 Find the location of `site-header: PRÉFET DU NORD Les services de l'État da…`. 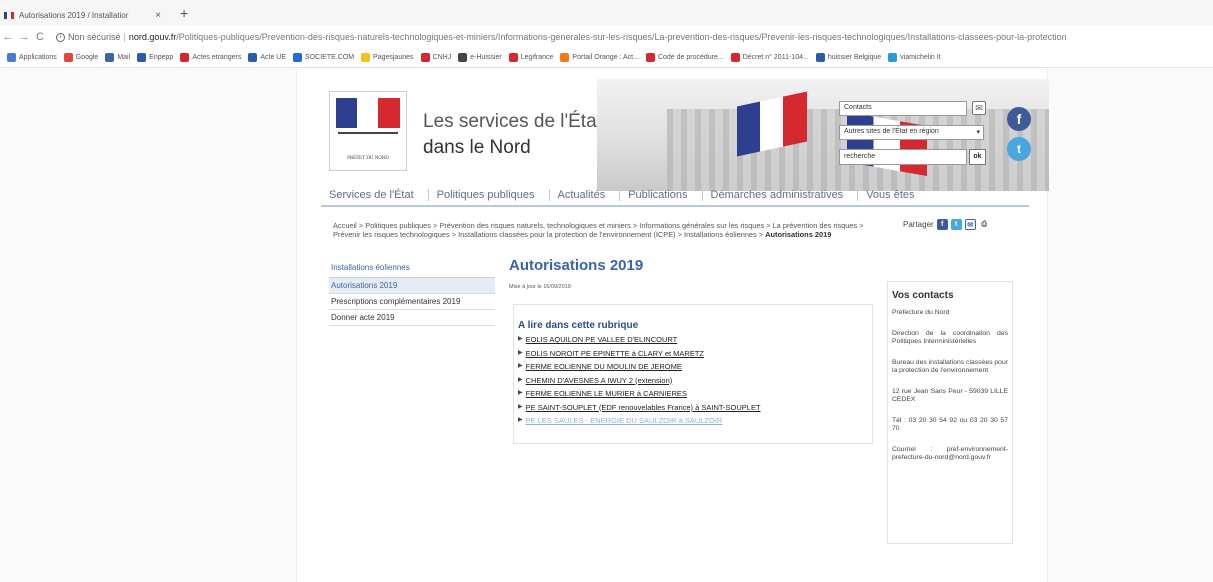

site-header: PRÉFET DU NORD Les services de l'État da… is located at coordinates (673, 135).